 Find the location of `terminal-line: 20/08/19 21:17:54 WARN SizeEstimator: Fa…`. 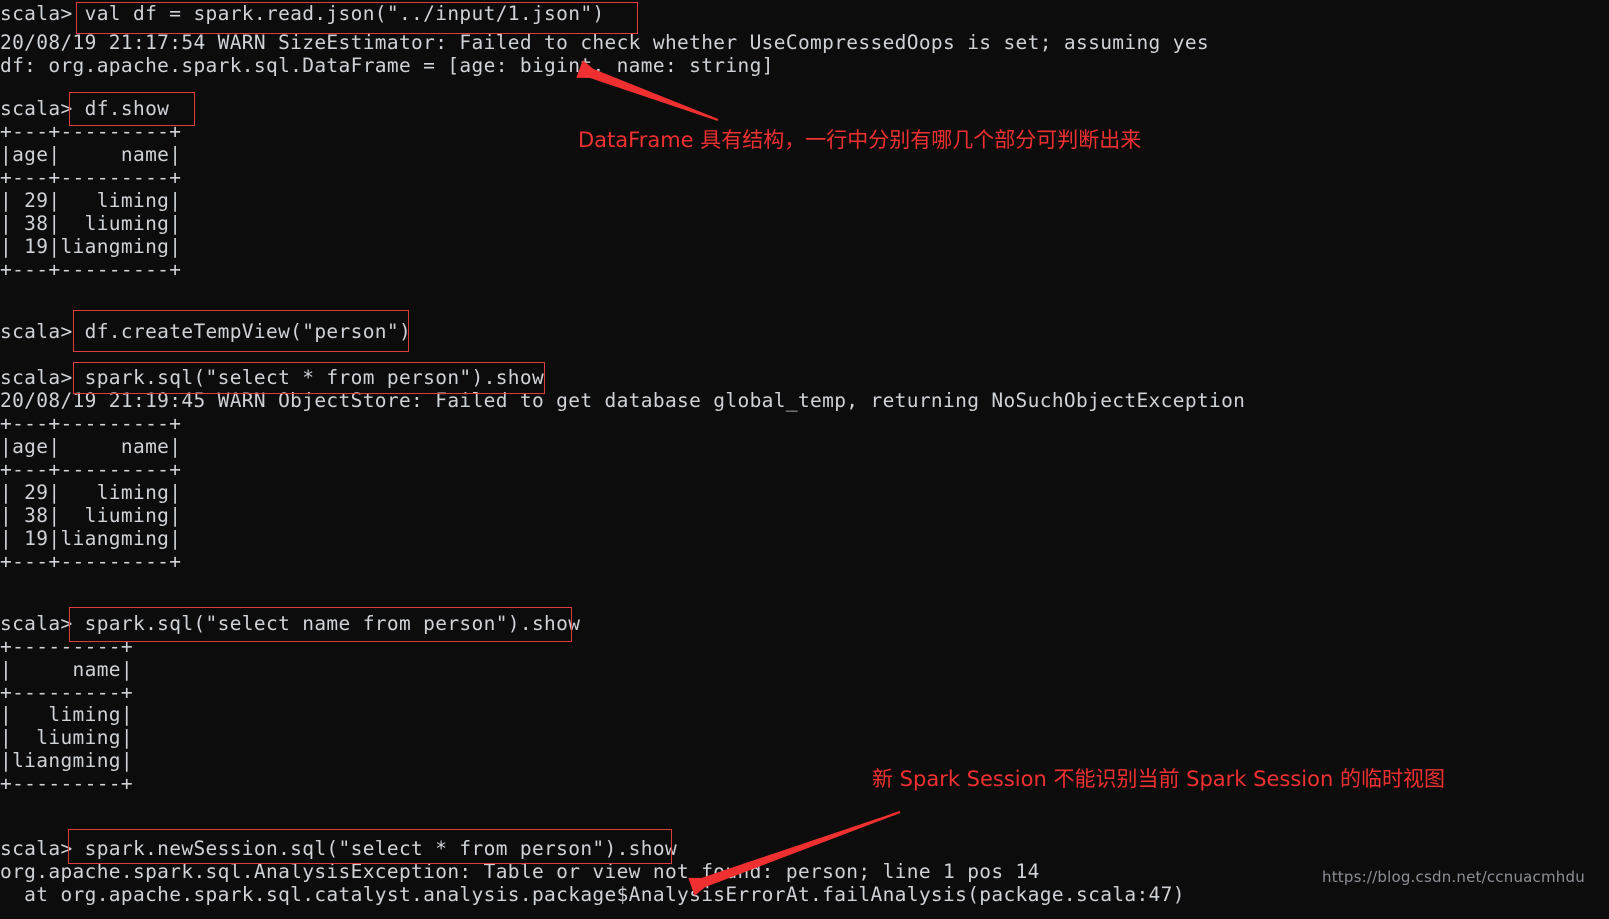

terminal-line: 20/08/19 21:17:54 WARN SizeEstimator: Fa… is located at coordinates (604, 42).